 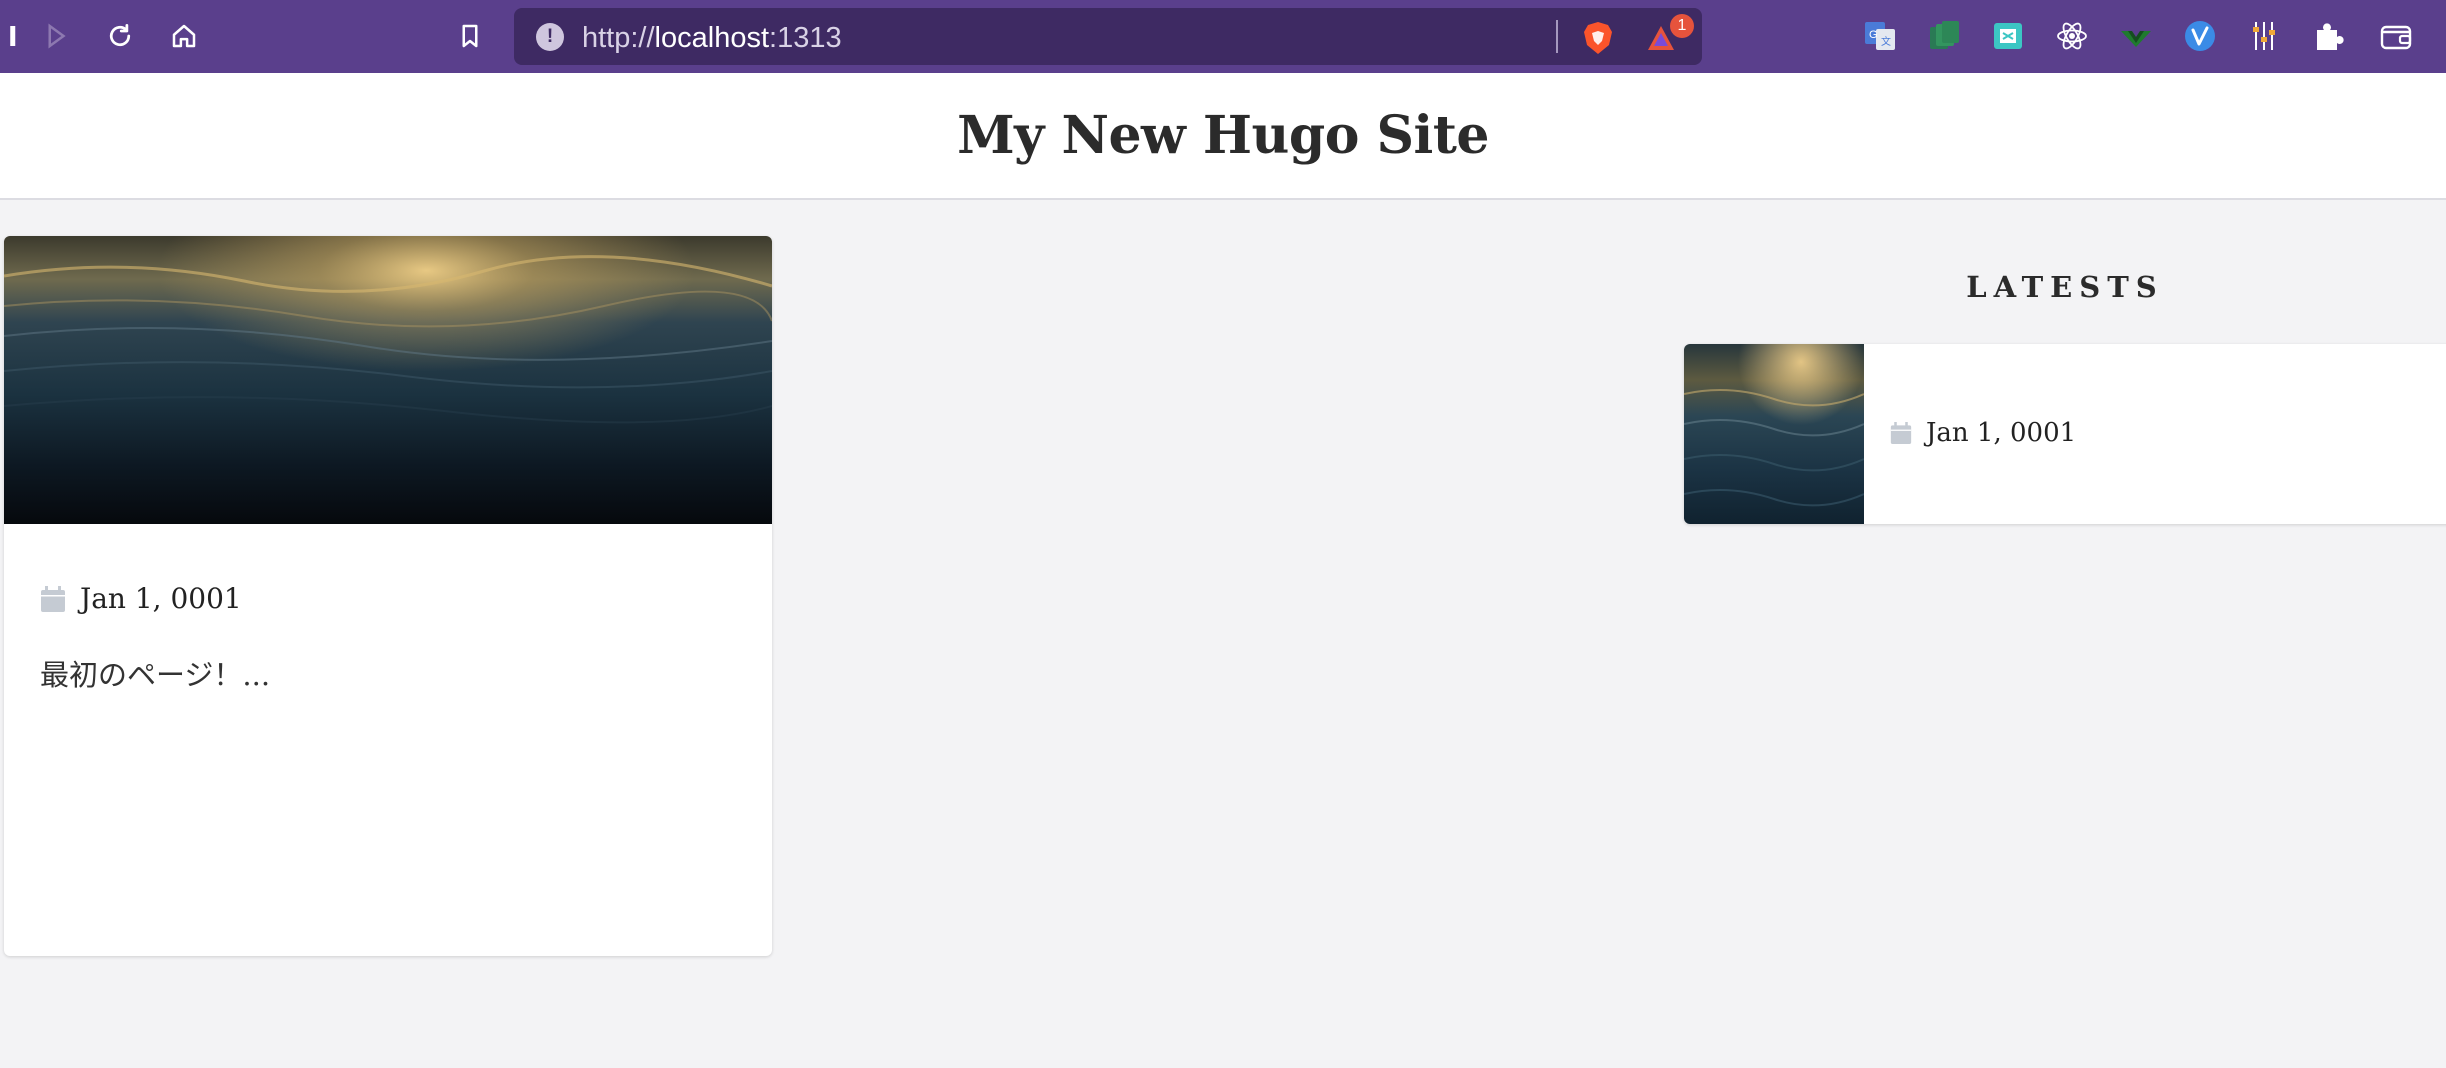 I want to click on vue-devtools-extension, so click(x=2136, y=36).